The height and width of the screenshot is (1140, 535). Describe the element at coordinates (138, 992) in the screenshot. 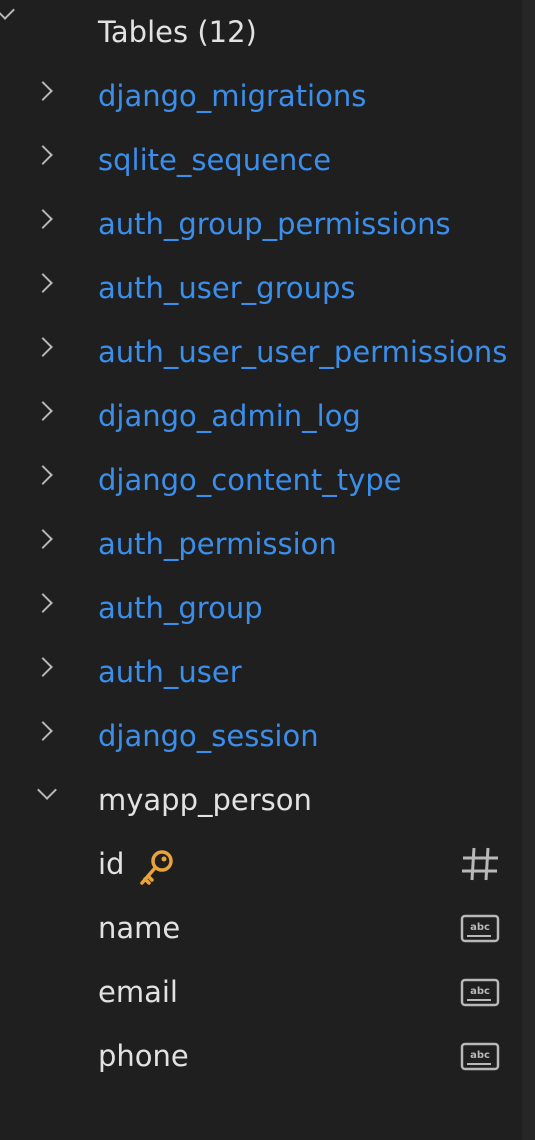

I see `column-name: email` at that location.